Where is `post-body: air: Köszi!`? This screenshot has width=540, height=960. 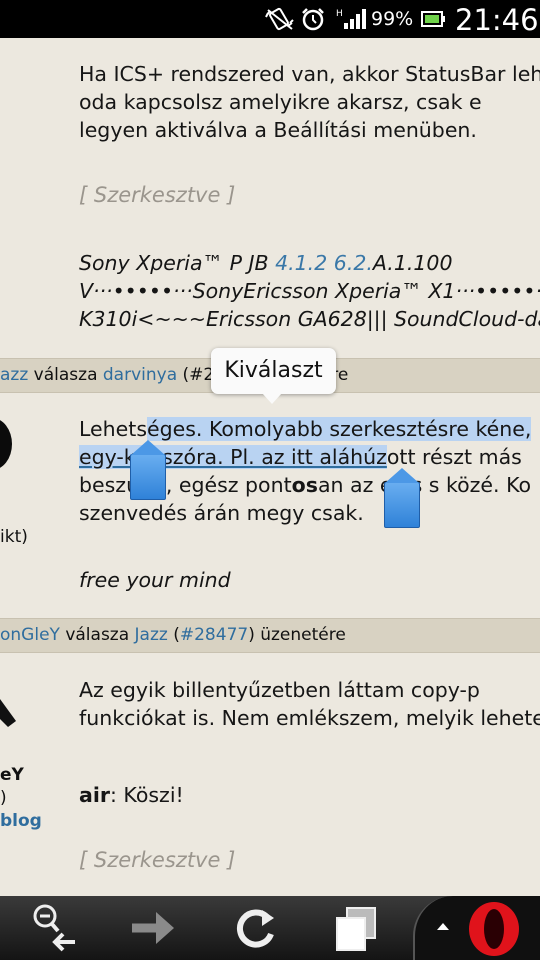 post-body: air: Köszi! is located at coordinates (309, 795).